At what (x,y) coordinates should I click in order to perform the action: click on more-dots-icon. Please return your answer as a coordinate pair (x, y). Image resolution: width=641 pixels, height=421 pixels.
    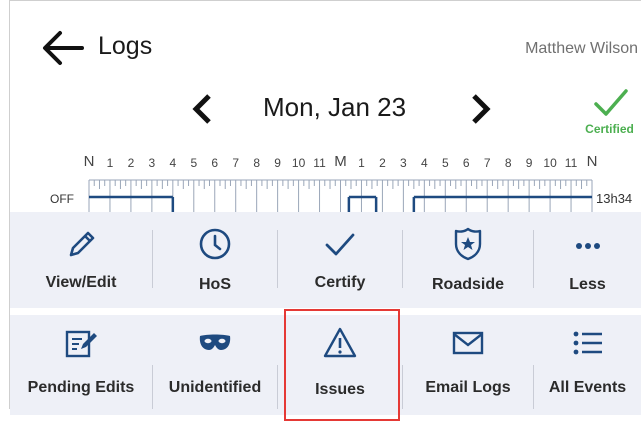
    Looking at the image, I should click on (587, 246).